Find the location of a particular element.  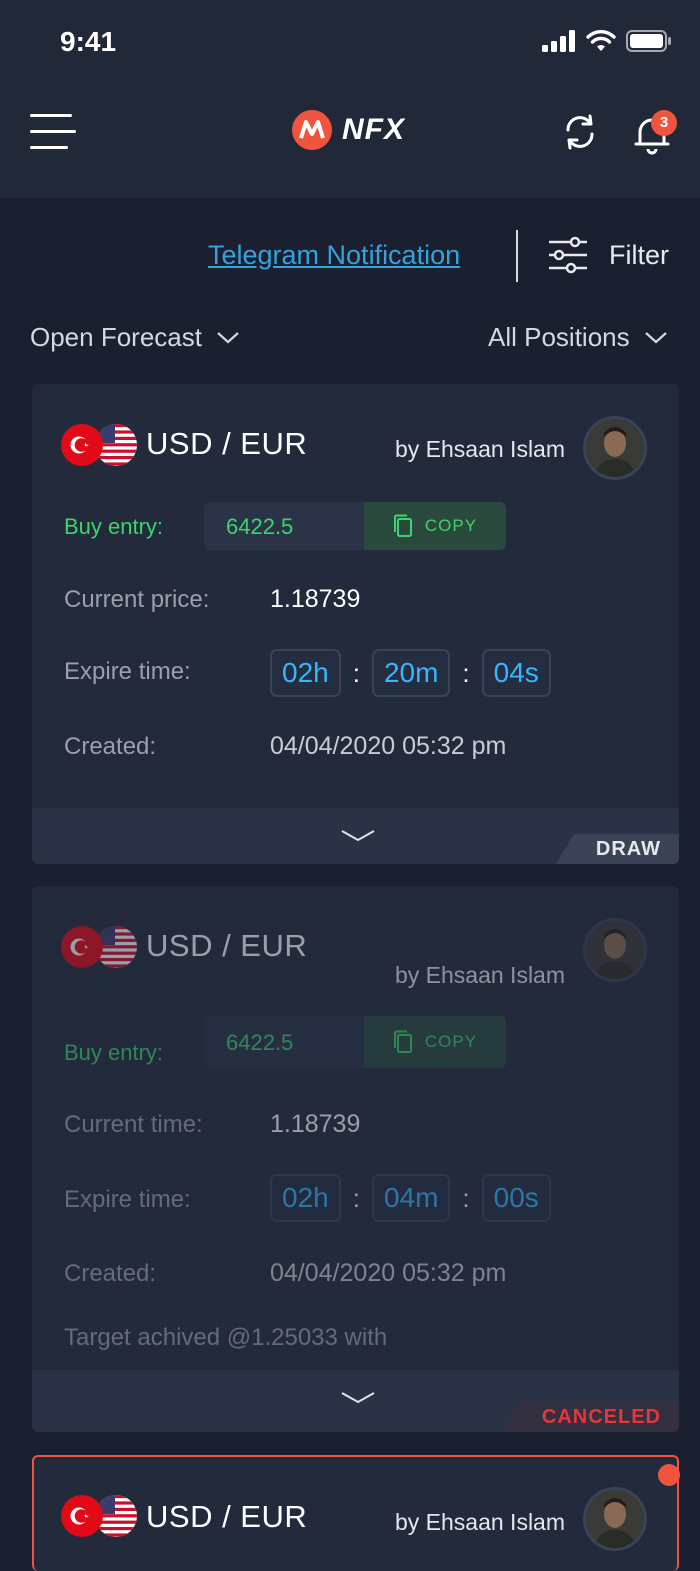

target-text: Target achived @1.25033 with is located at coordinates (226, 1337).